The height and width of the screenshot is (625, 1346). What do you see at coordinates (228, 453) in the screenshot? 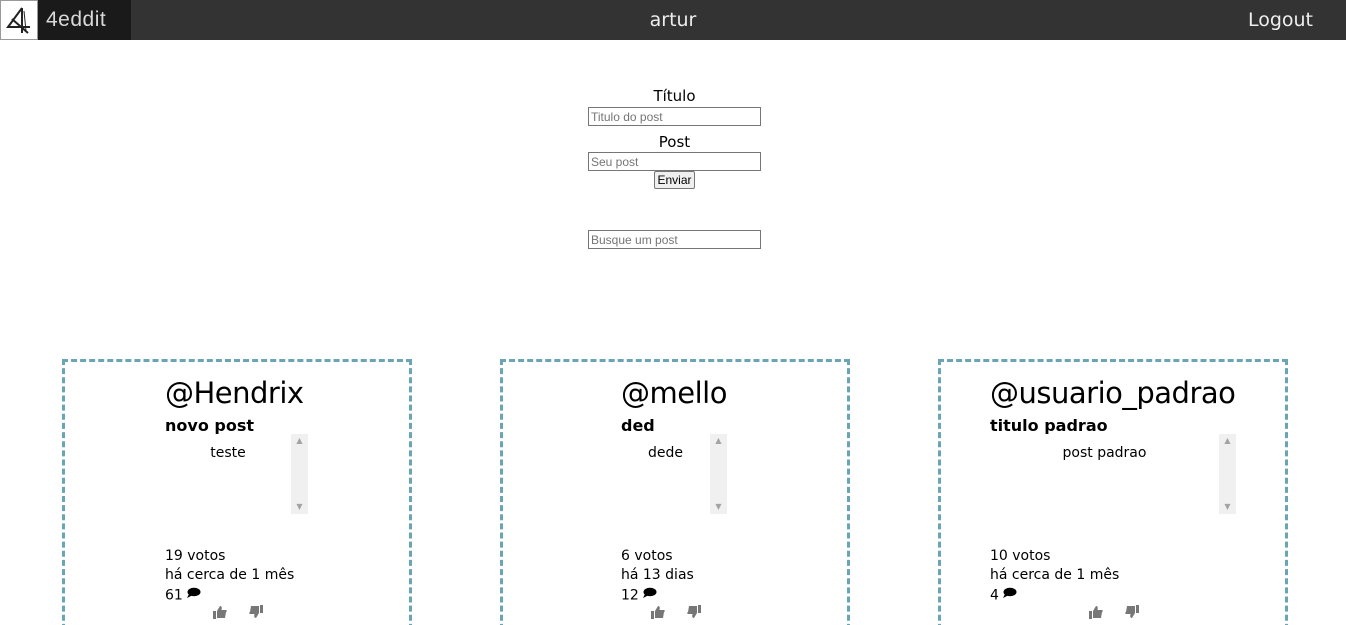
I see `post-body-text: teste` at bounding box center [228, 453].